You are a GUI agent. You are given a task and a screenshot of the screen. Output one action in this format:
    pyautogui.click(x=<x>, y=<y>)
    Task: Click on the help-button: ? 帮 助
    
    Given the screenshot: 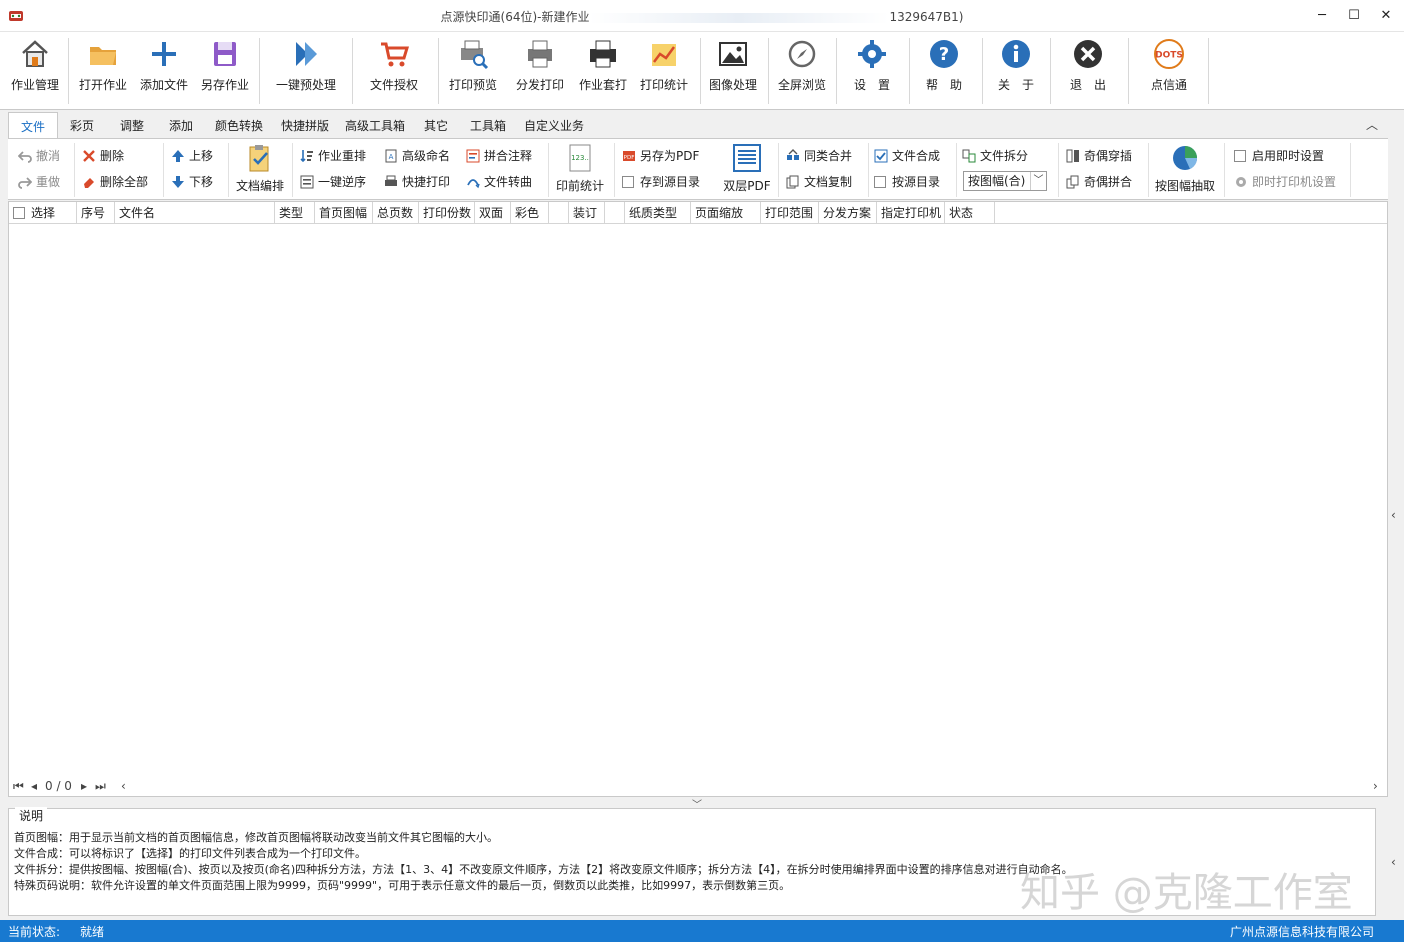 What is the action you would take?
    pyautogui.click(x=944, y=71)
    